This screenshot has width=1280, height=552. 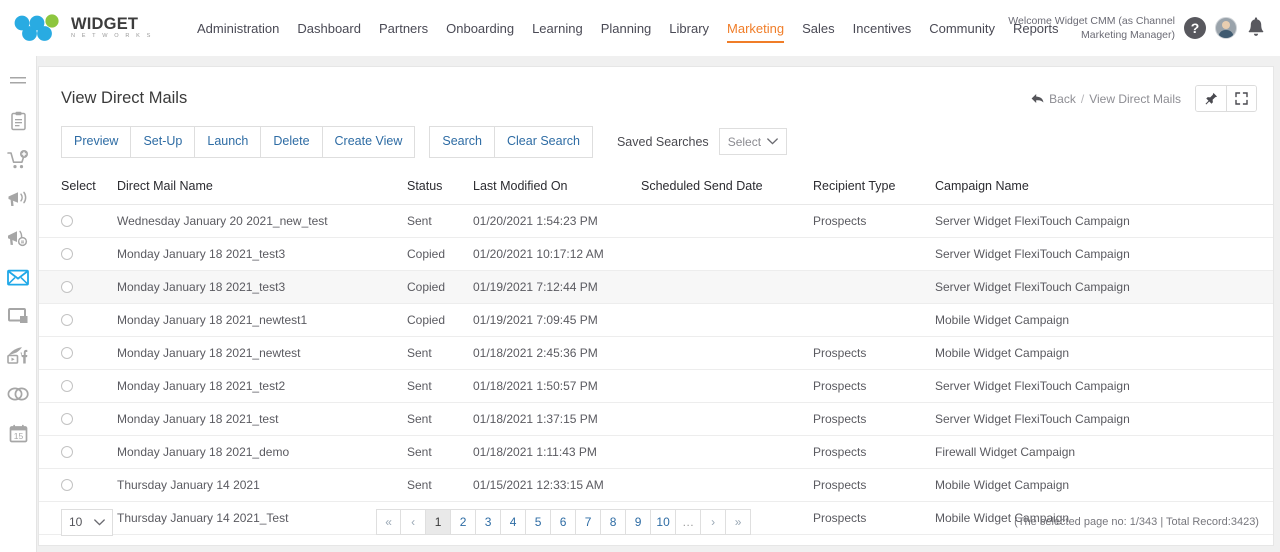 I want to click on pagination-button-9: 9, so click(x=639, y=522).